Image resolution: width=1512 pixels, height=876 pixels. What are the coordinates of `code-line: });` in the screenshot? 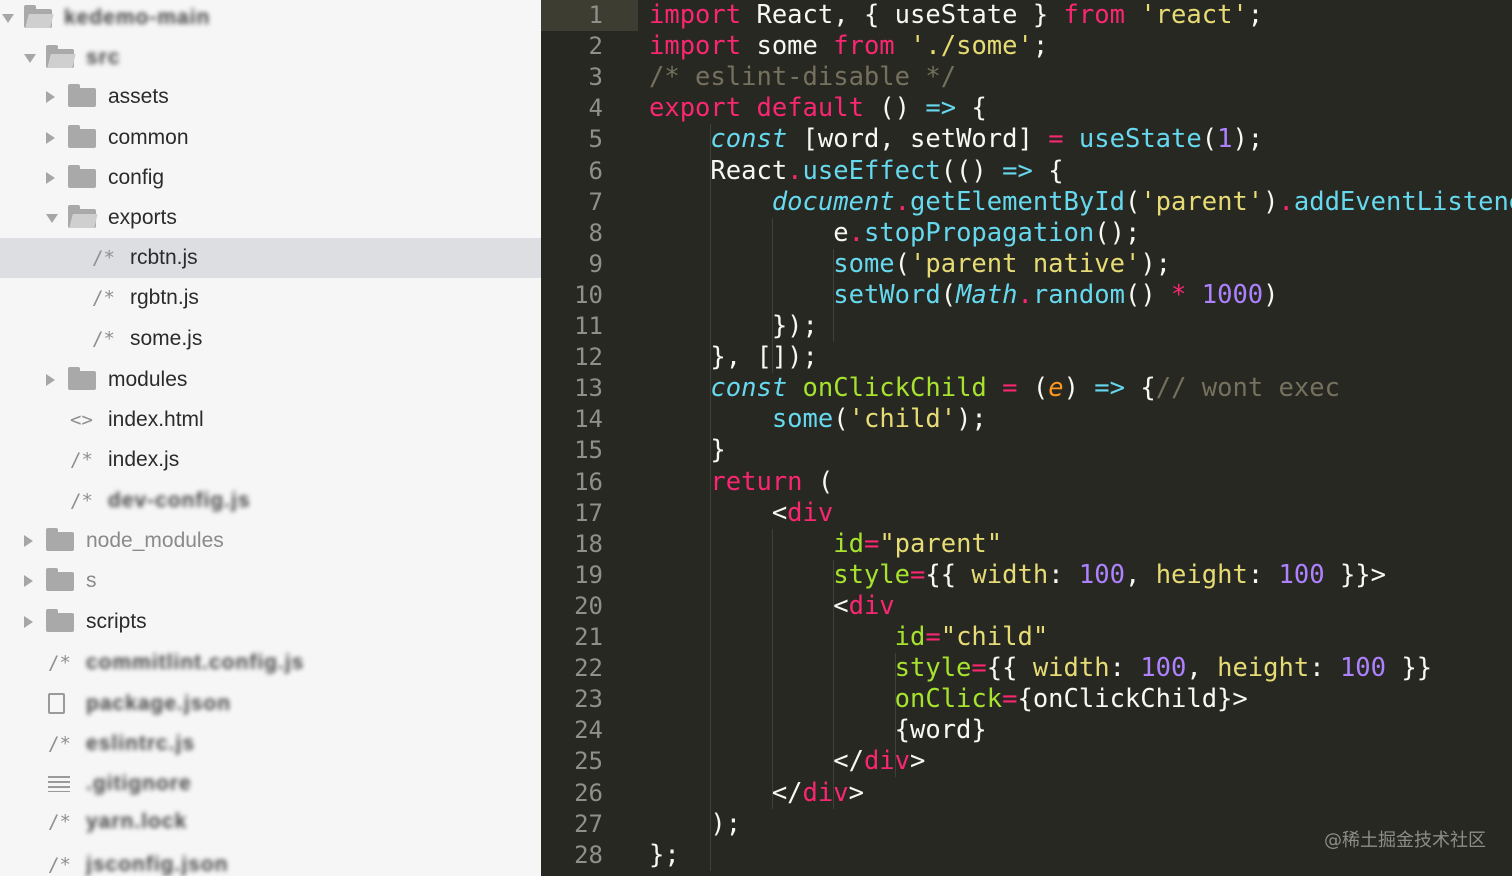 It's located at (733, 326).